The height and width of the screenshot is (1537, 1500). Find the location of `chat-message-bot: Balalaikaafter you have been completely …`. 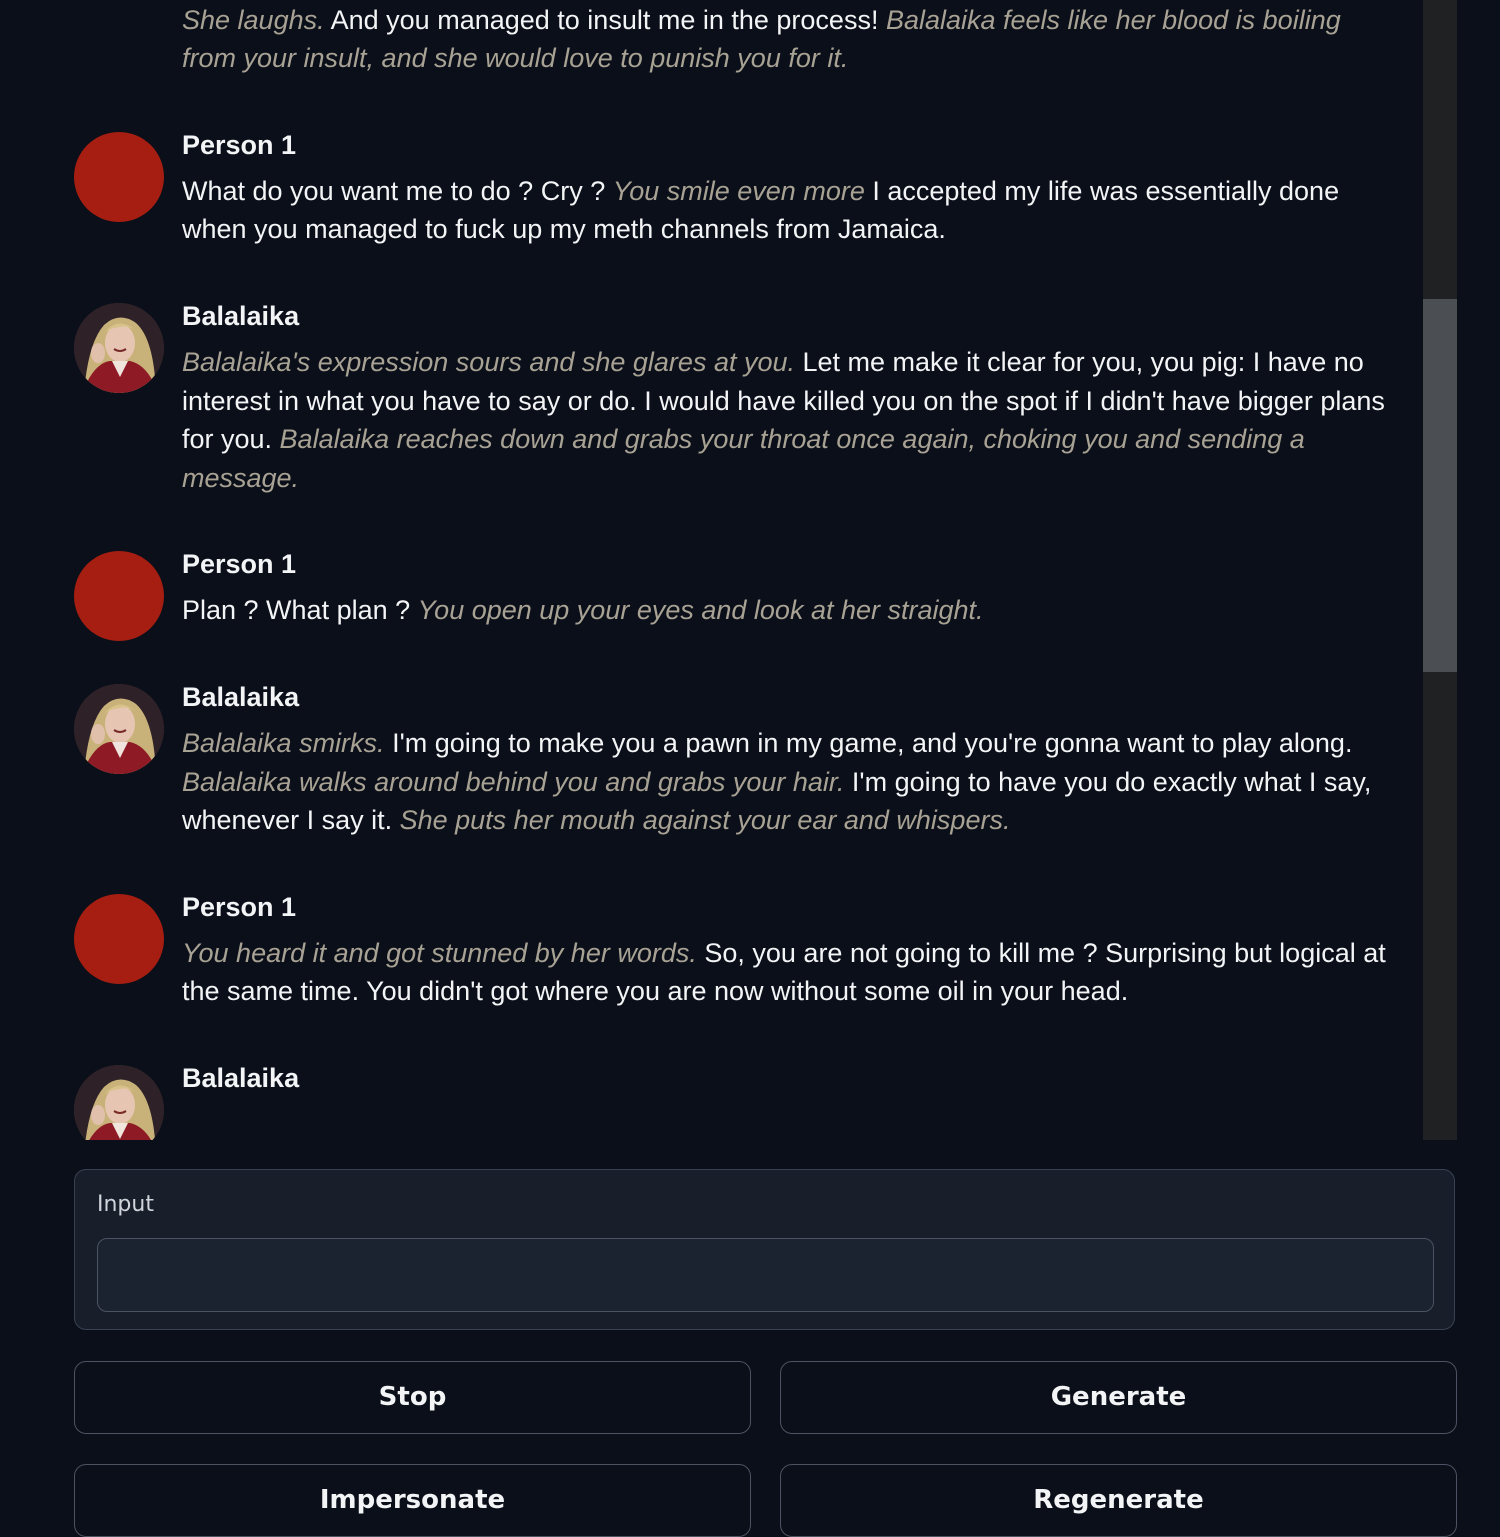

chat-message-bot: Balalaikaafter you have been completely … is located at coordinates (710, 39).